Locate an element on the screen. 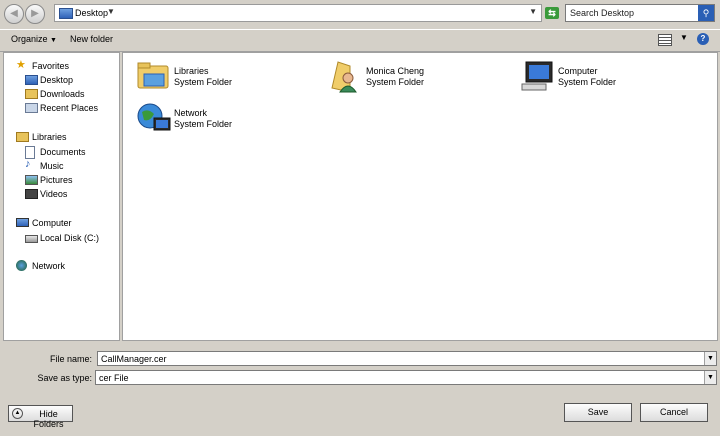 The height and width of the screenshot is (436, 720). item-monica-cheng: Monica Cheng System Folder is located at coordinates (418, 78).